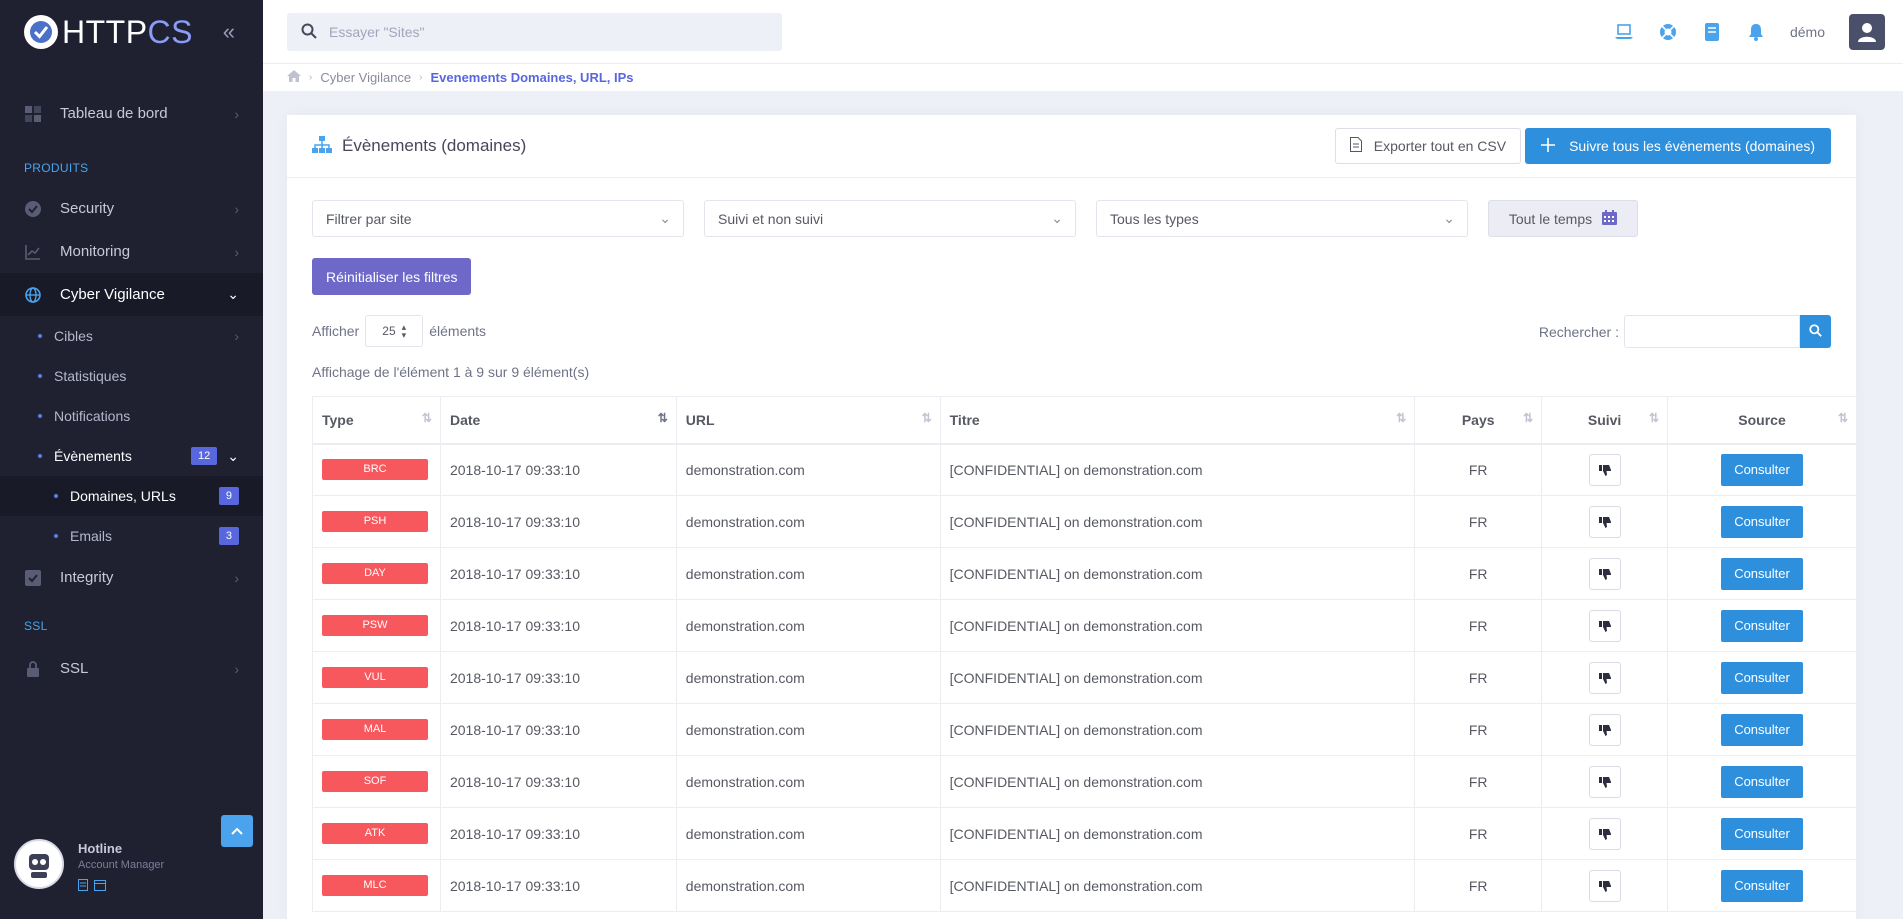  Describe the element at coordinates (558, 420) in the screenshot. I see `column-header-date: Date ⇅` at that location.